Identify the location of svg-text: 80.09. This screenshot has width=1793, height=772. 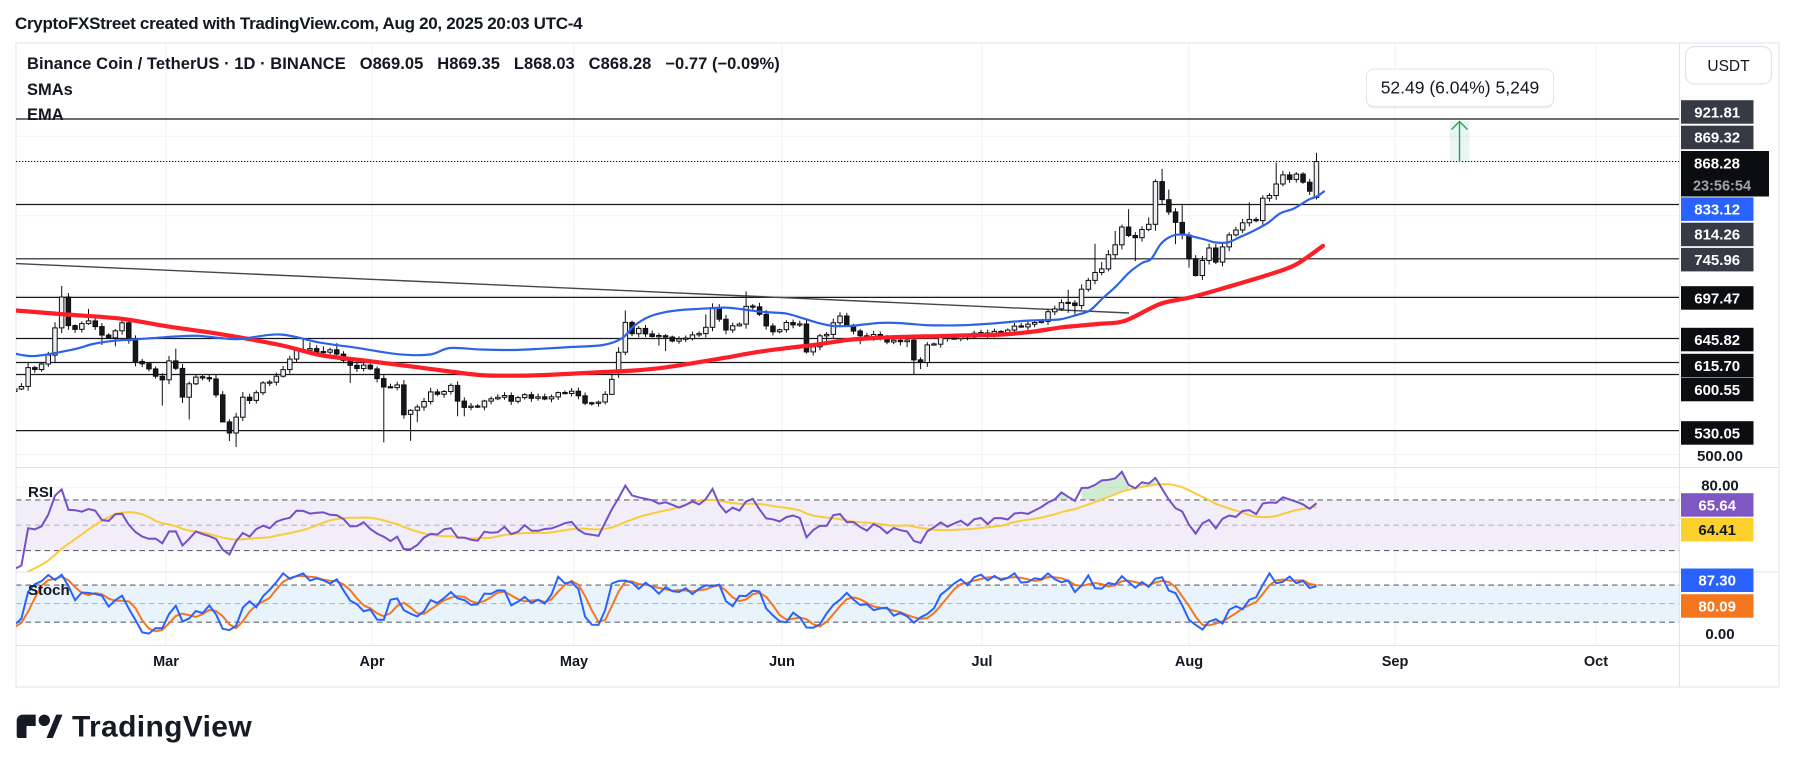
(1717, 606).